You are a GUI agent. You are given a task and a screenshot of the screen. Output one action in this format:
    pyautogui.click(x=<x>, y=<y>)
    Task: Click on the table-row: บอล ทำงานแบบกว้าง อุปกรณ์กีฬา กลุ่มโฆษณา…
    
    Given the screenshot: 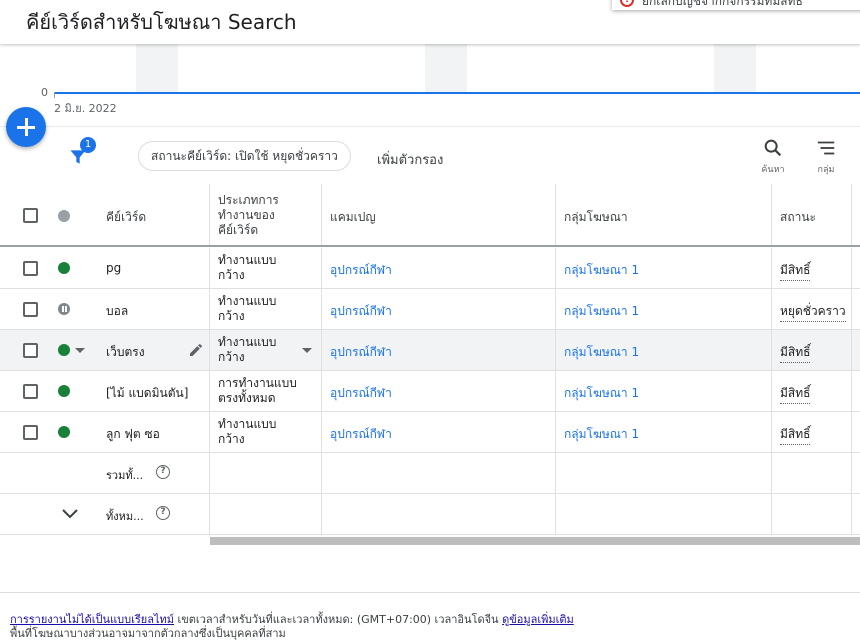 What is the action you would take?
    pyautogui.click(x=430, y=309)
    